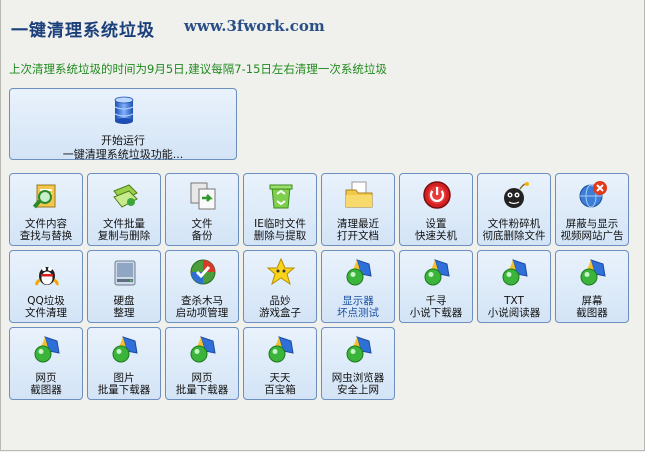  I want to click on tool-label-2: 删除与提取, so click(280, 236).